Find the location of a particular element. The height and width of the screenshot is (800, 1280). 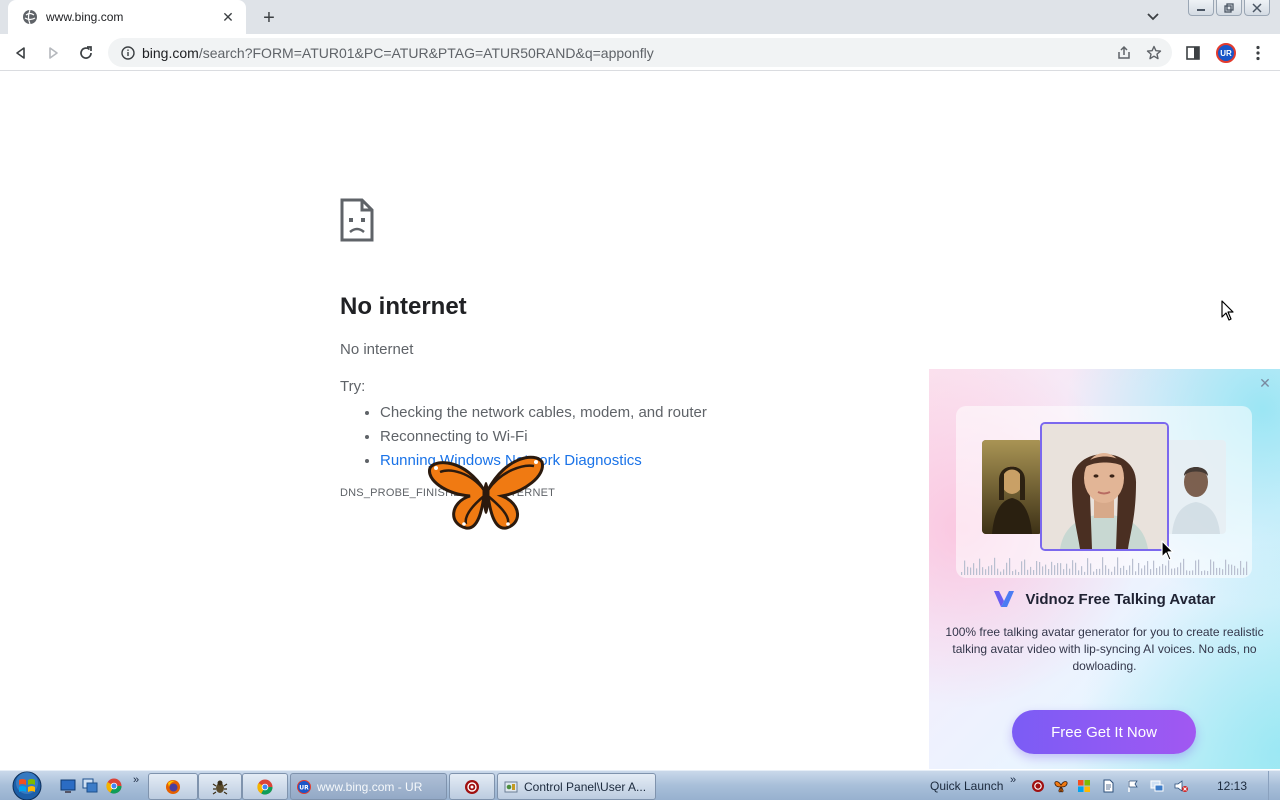

error-title: No internet is located at coordinates (403, 306).